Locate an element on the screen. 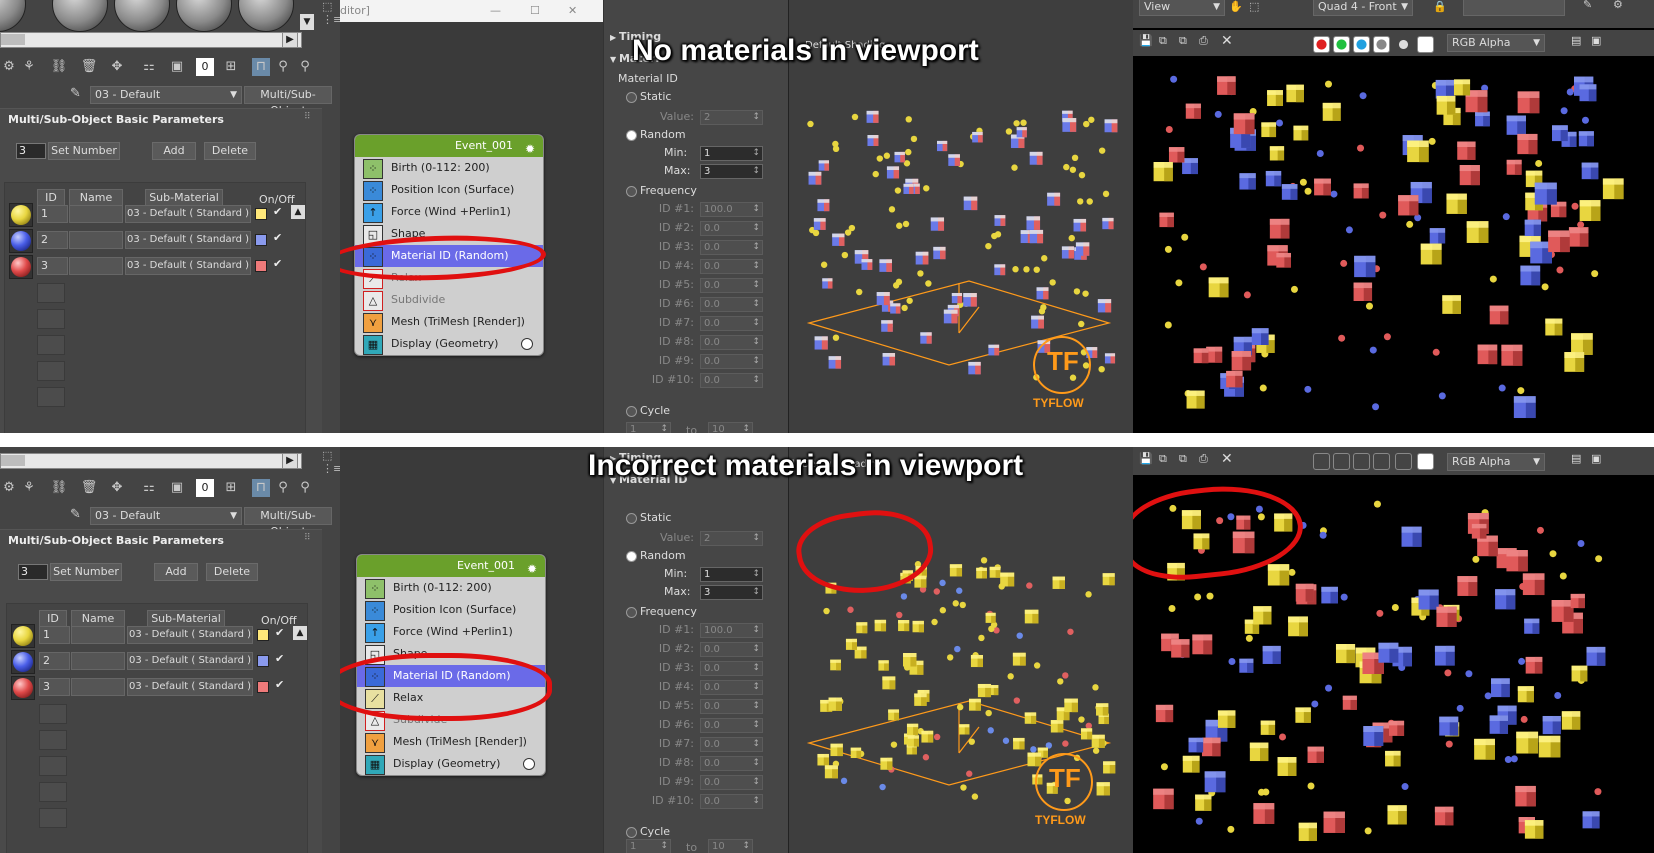  go-sibling-icon: ⚲ is located at coordinates (305, 488).